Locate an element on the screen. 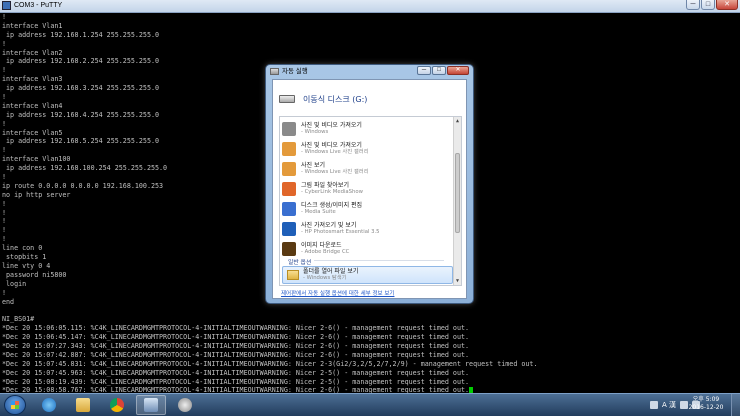 This screenshot has height=416, width=740. minimize-button: ─ is located at coordinates (693, 5).